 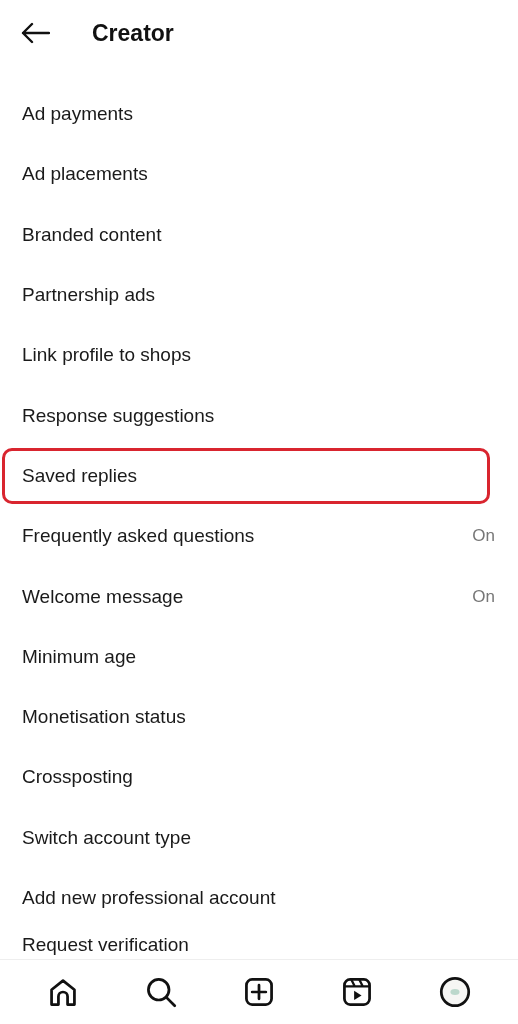 What do you see at coordinates (63, 992) in the screenshot?
I see `home-icon` at bounding box center [63, 992].